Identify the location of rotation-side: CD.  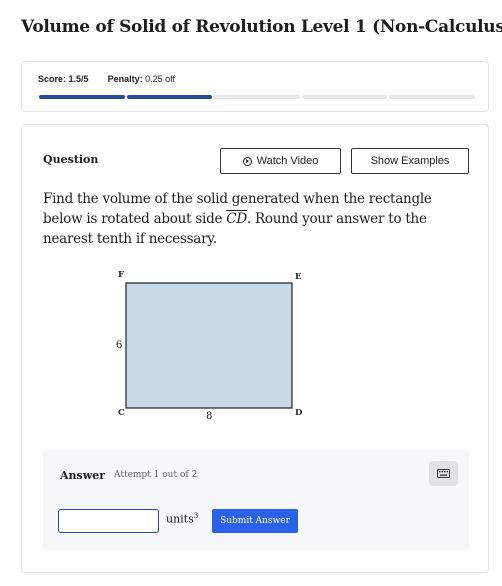
(236, 219).